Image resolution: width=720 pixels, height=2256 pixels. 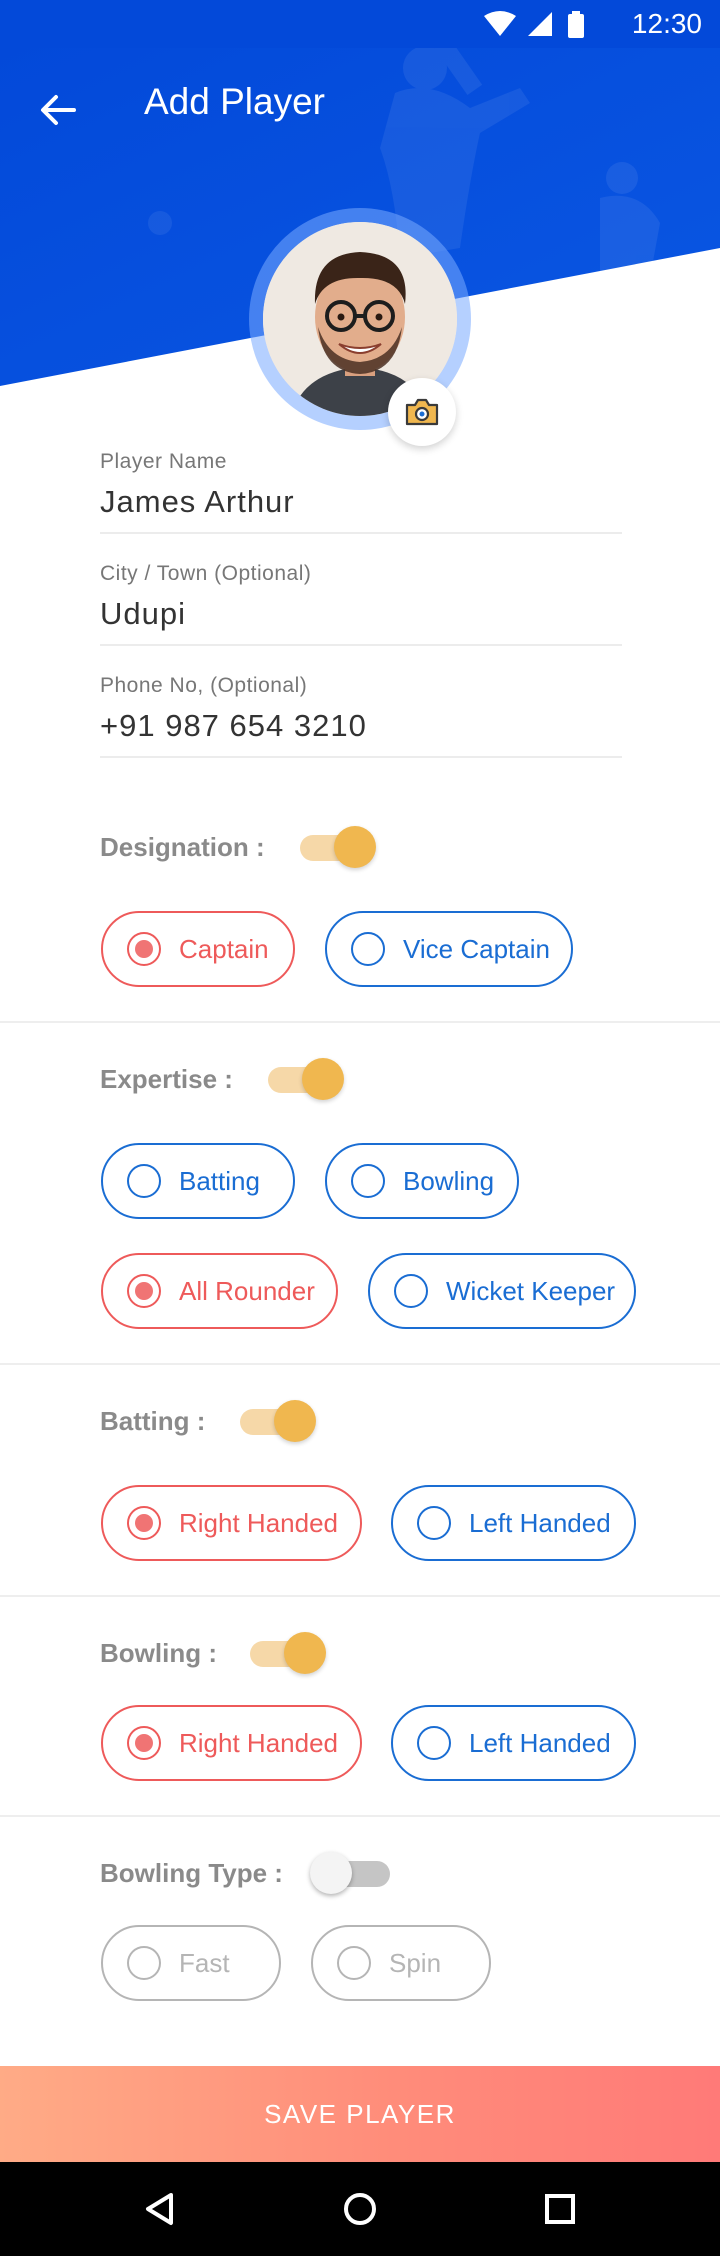 What do you see at coordinates (360, 2114) in the screenshot?
I see `save-player-button: SAVE PLAYER` at bounding box center [360, 2114].